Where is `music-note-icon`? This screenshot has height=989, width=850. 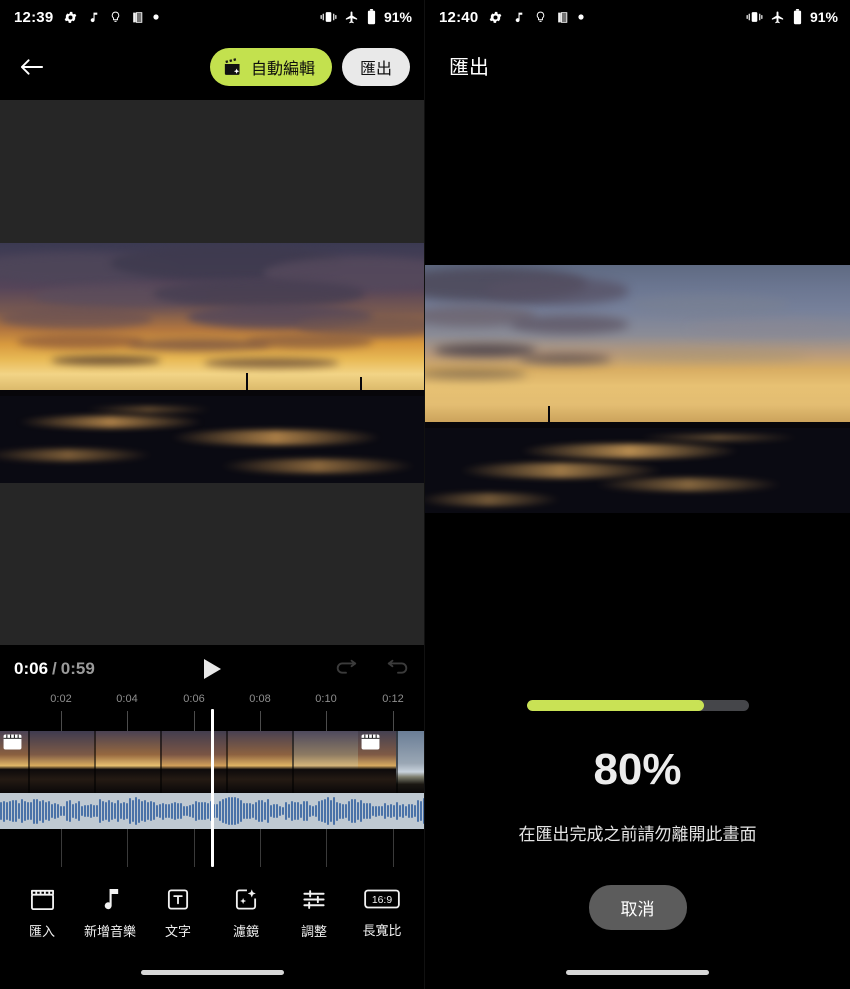
music-note-icon is located at coordinates (110, 899).